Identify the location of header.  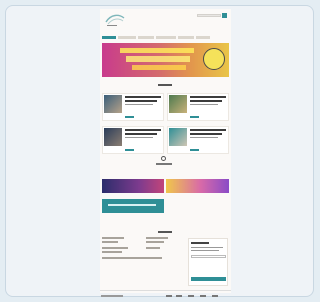
(165, 20).